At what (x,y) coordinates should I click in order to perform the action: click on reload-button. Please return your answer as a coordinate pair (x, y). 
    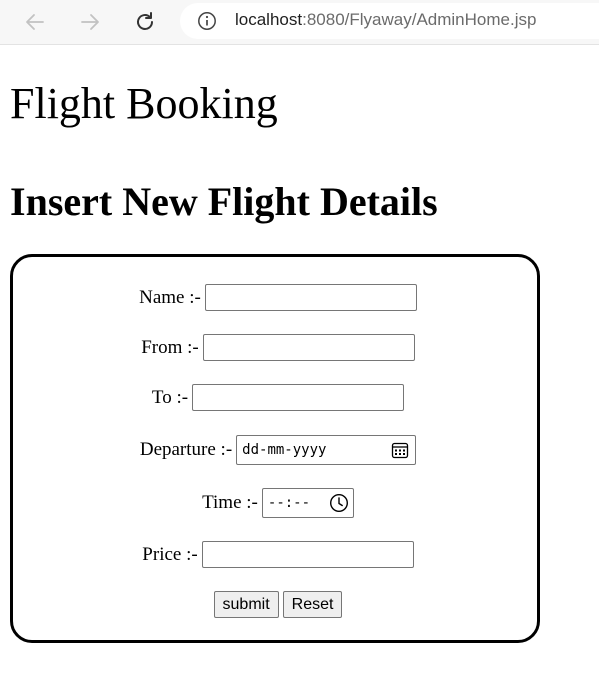
    Looking at the image, I should click on (145, 22).